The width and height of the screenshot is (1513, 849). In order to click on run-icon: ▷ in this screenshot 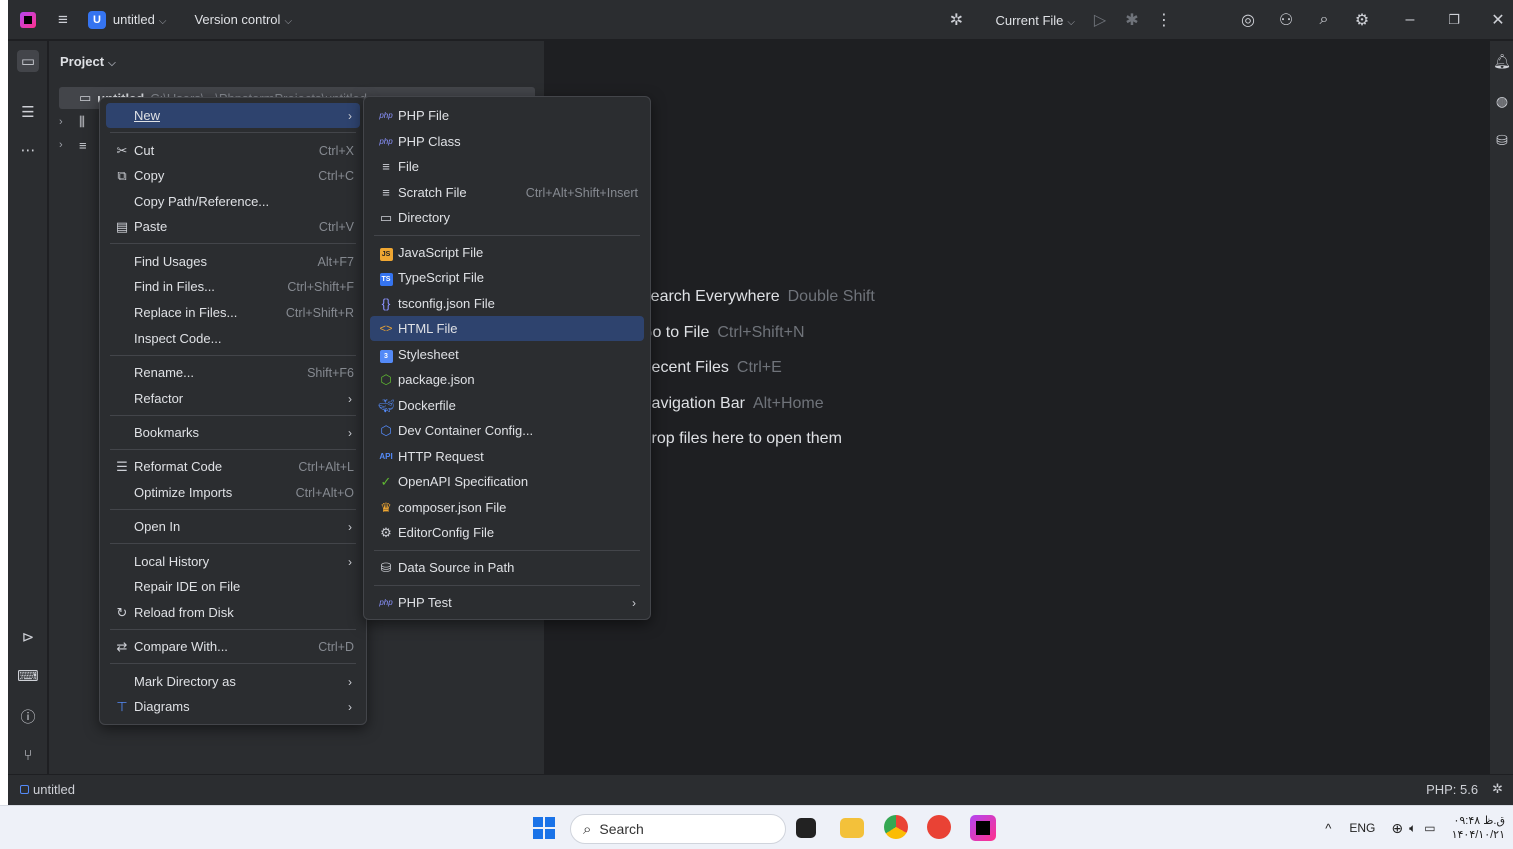, I will do `click(1100, 20)`.